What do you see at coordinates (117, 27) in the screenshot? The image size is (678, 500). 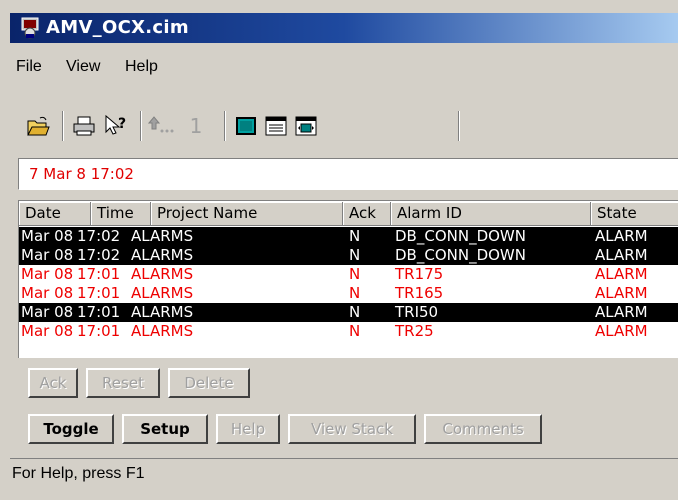 I see `window-title: AMV_OCX.cim` at bounding box center [117, 27].